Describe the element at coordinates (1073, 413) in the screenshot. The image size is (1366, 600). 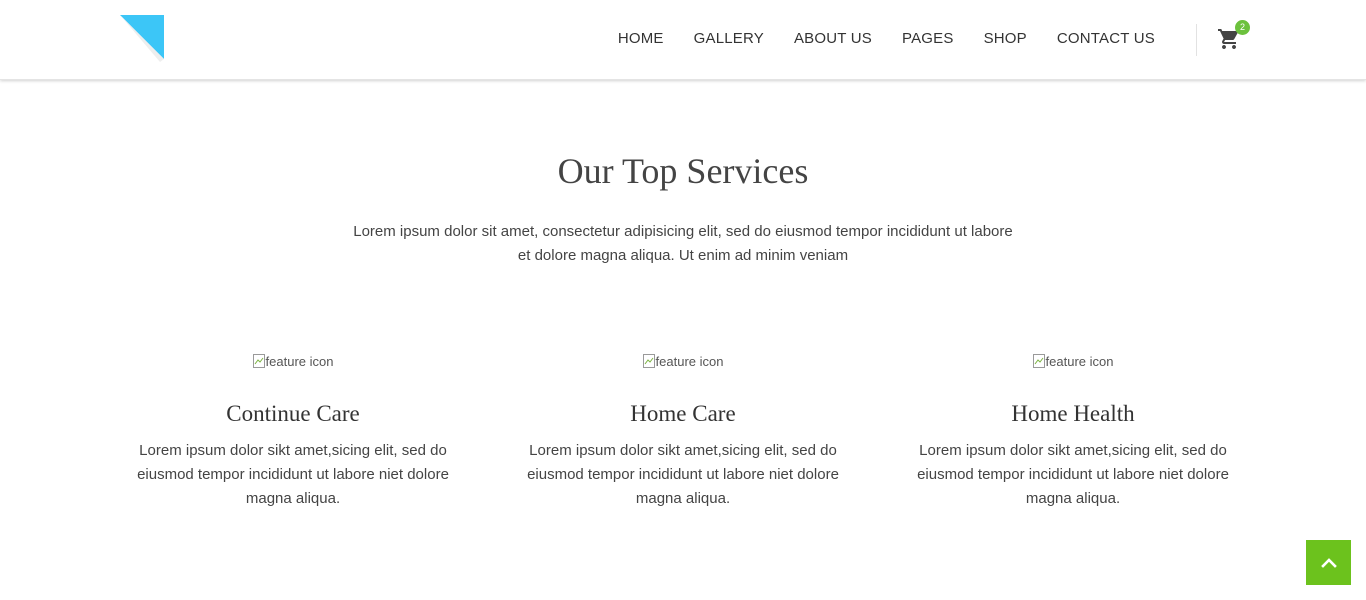
I see `service-title: Home Health` at that location.